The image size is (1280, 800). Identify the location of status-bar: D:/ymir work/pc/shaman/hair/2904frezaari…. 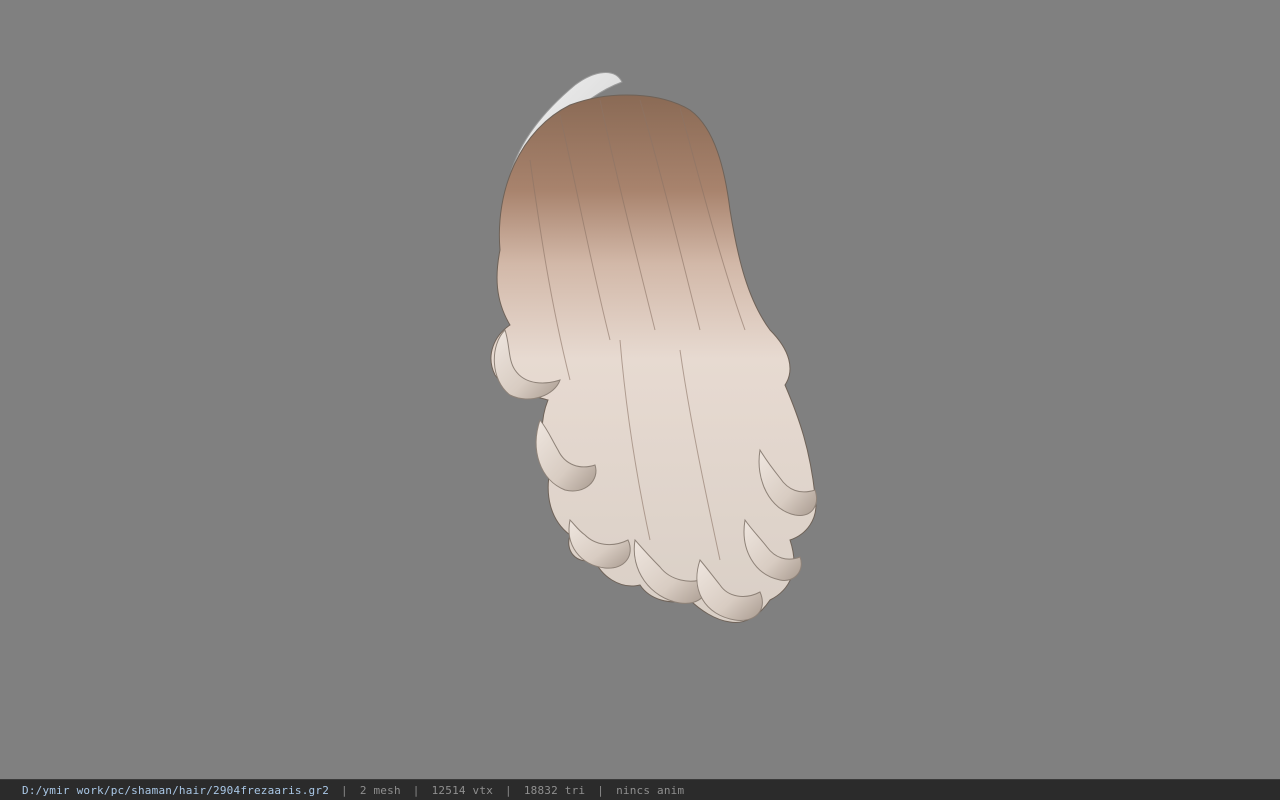
(640, 789).